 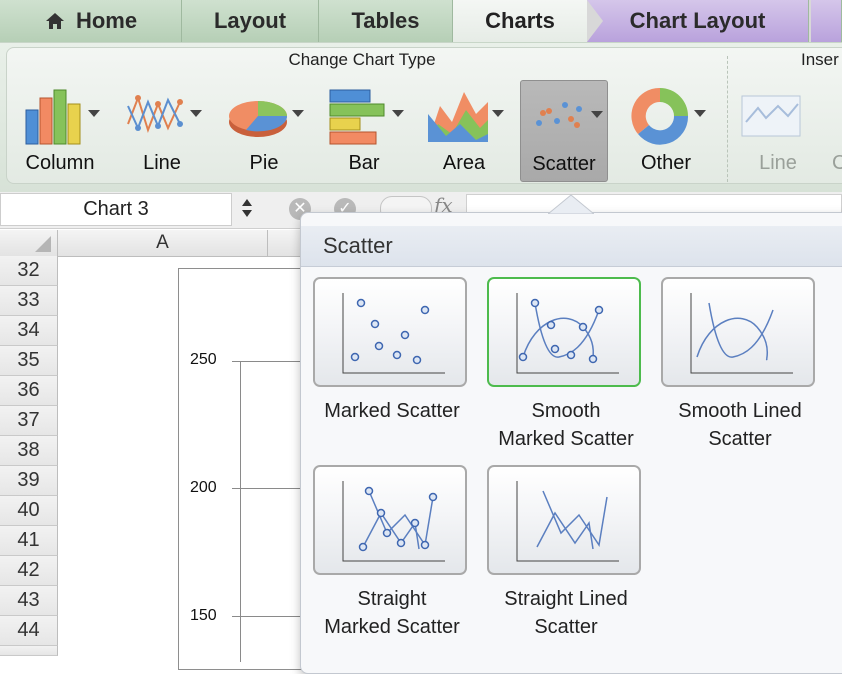 I want to click on marked-scatter-option, so click(x=390, y=332).